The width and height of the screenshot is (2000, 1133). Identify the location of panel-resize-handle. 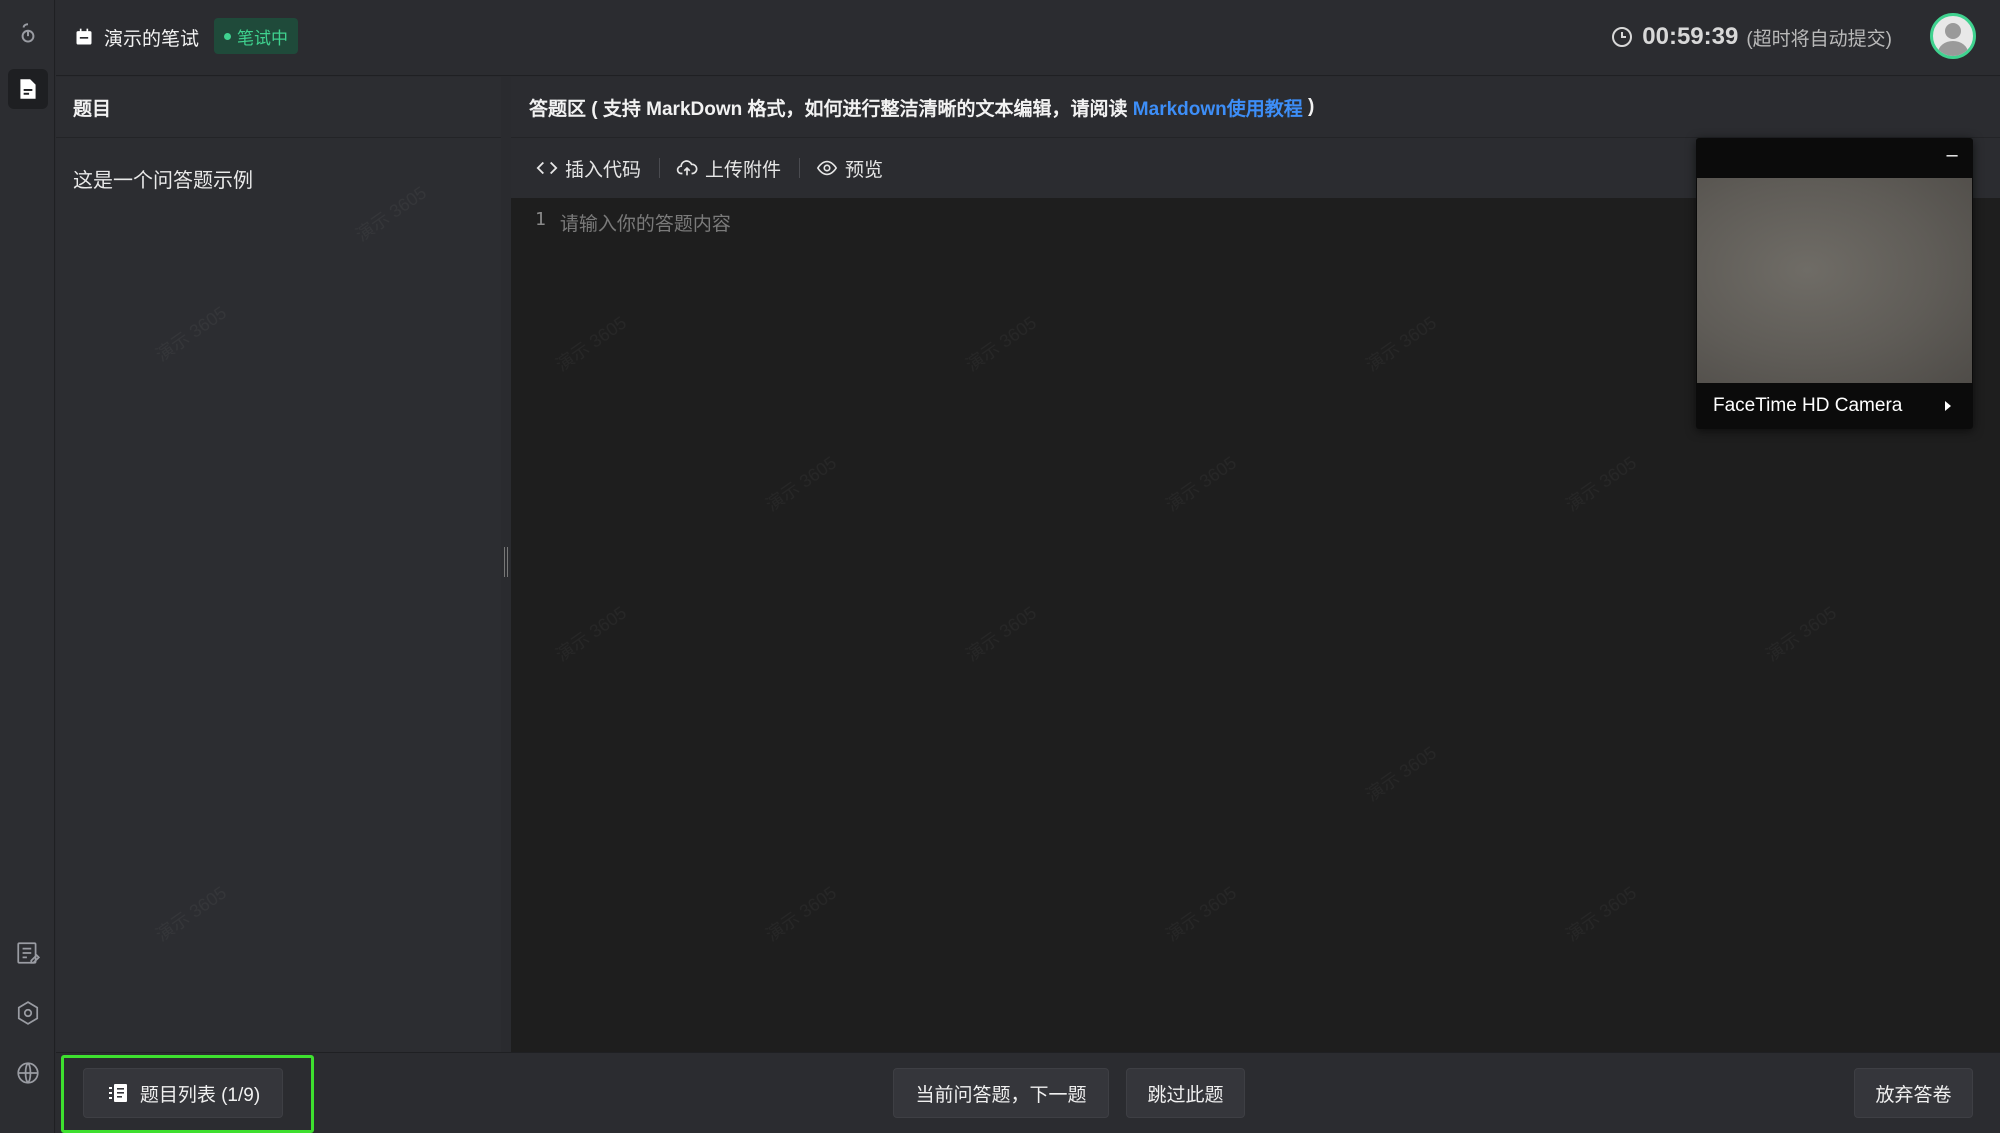
(506, 564).